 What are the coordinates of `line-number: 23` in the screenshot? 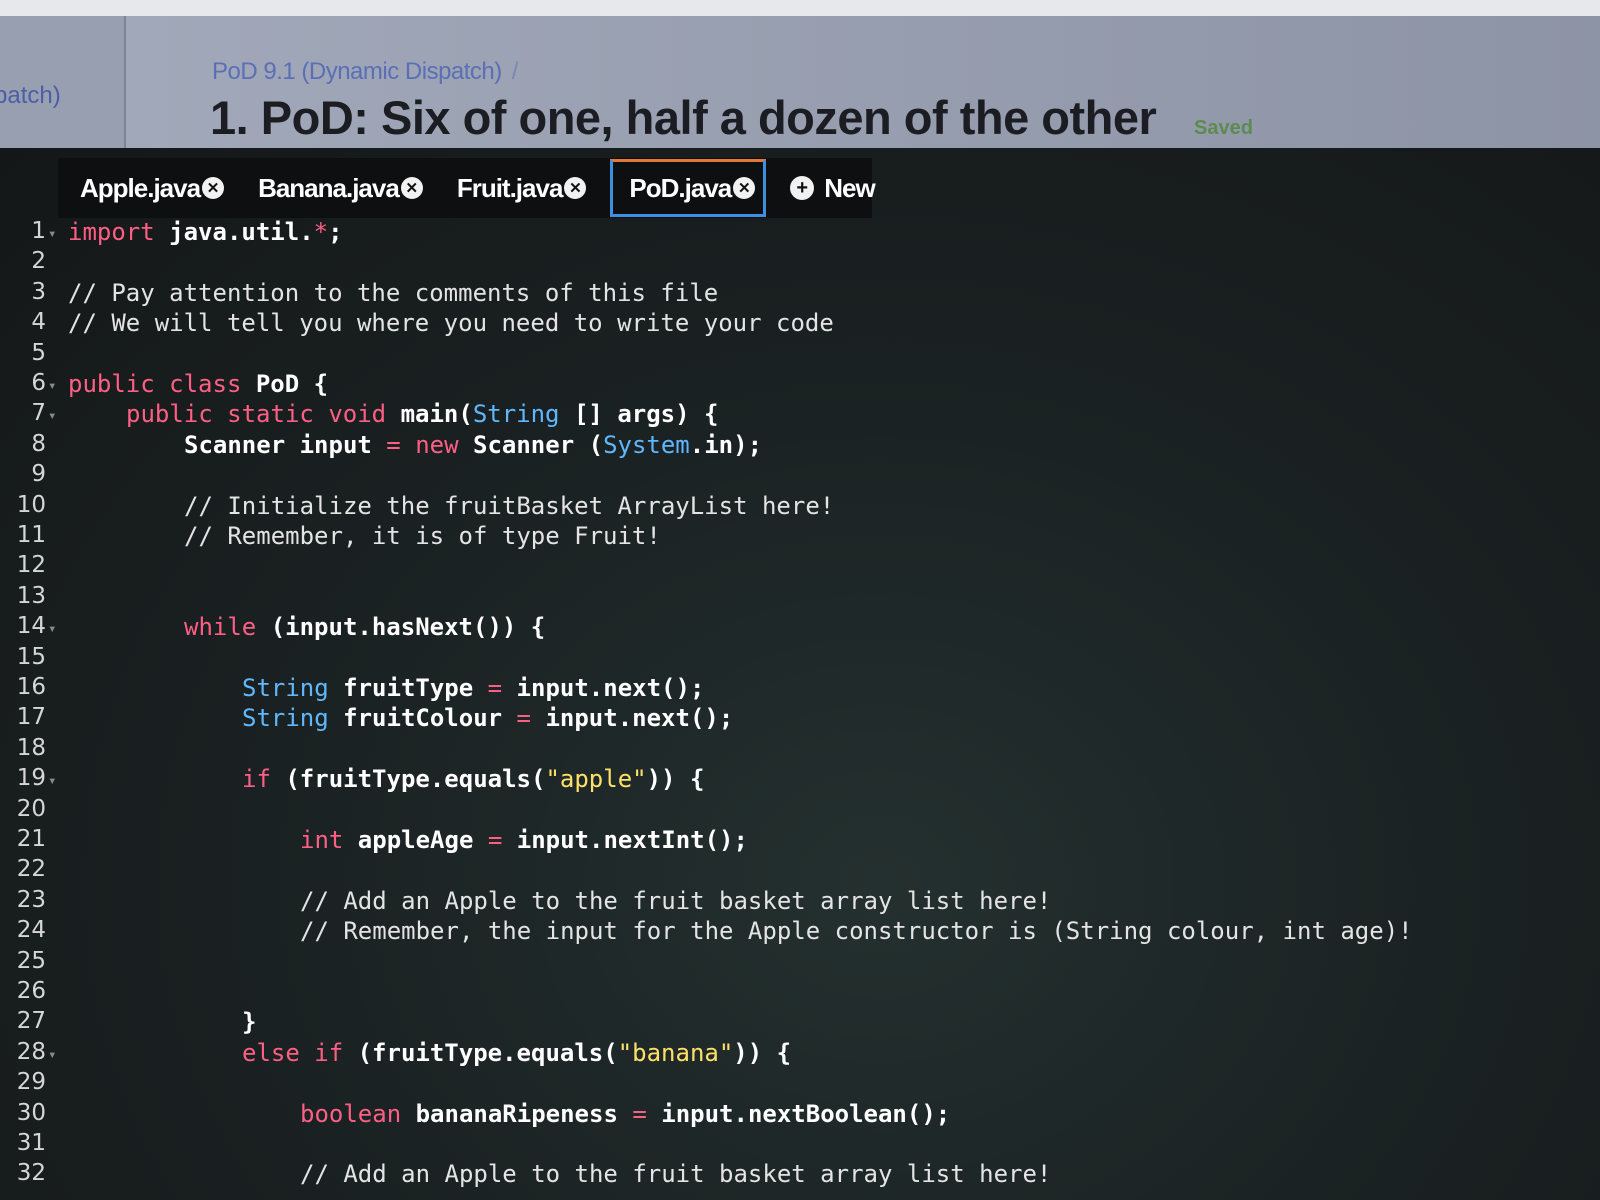 It's located at (31, 899).